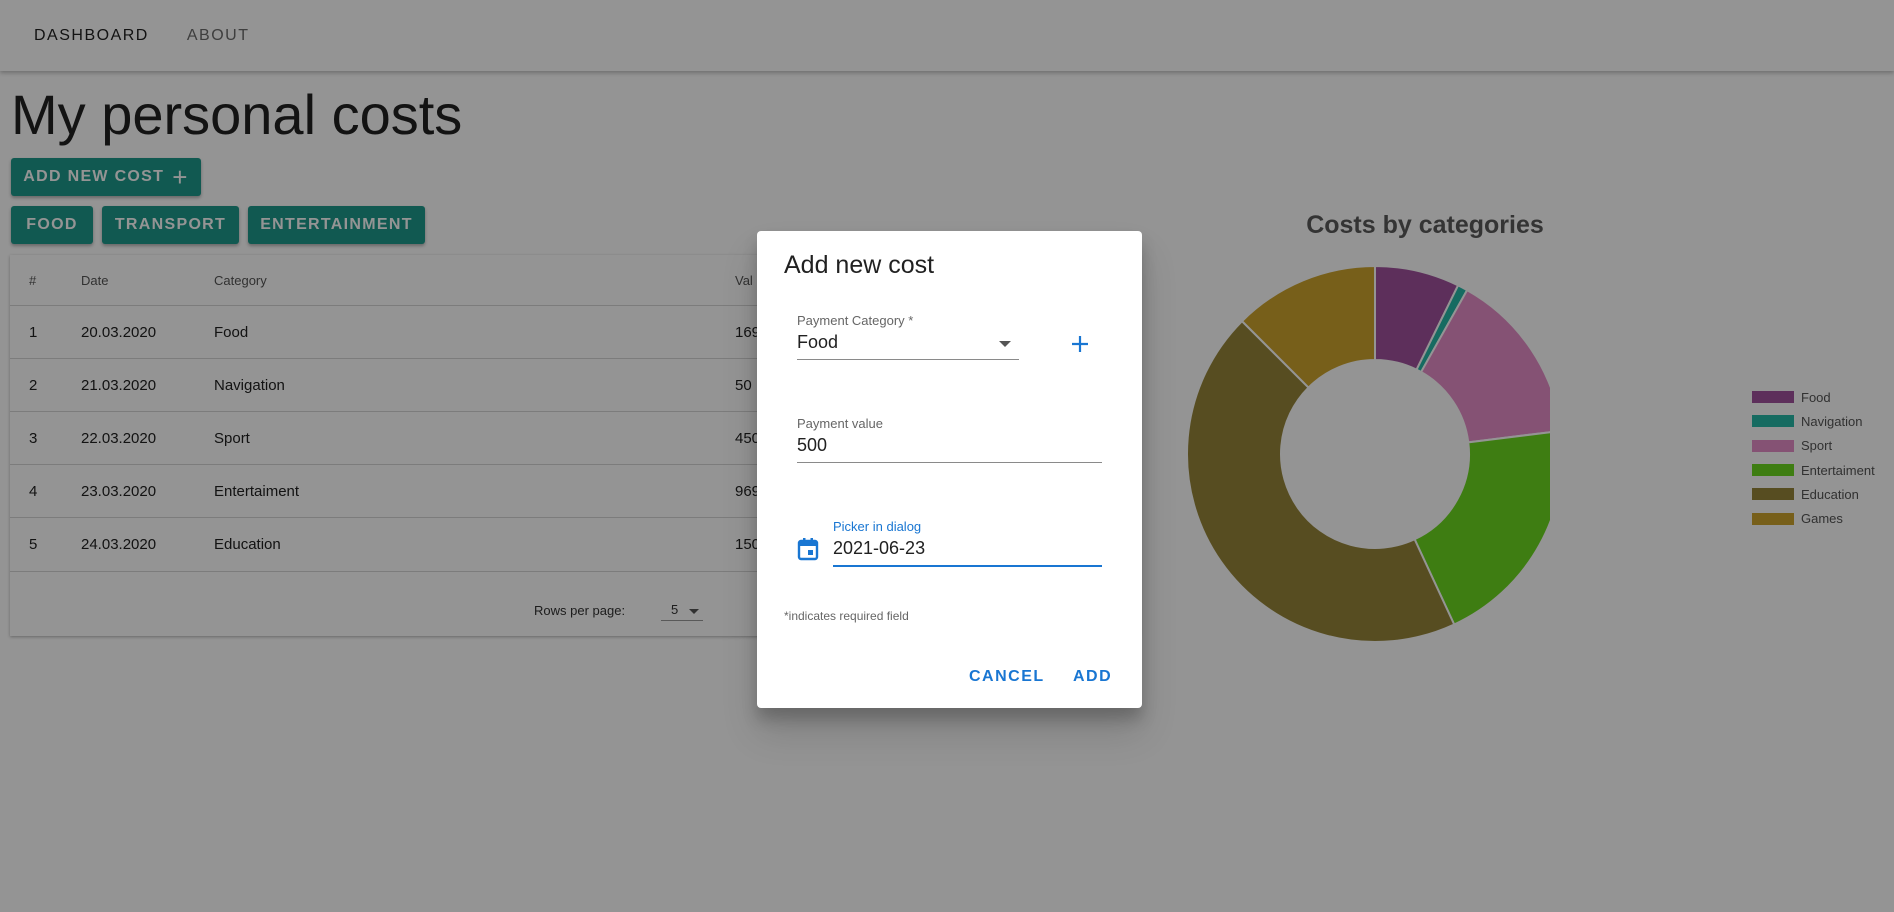 This screenshot has width=1894, height=912. I want to click on chevron-down-icon, so click(1005, 344).